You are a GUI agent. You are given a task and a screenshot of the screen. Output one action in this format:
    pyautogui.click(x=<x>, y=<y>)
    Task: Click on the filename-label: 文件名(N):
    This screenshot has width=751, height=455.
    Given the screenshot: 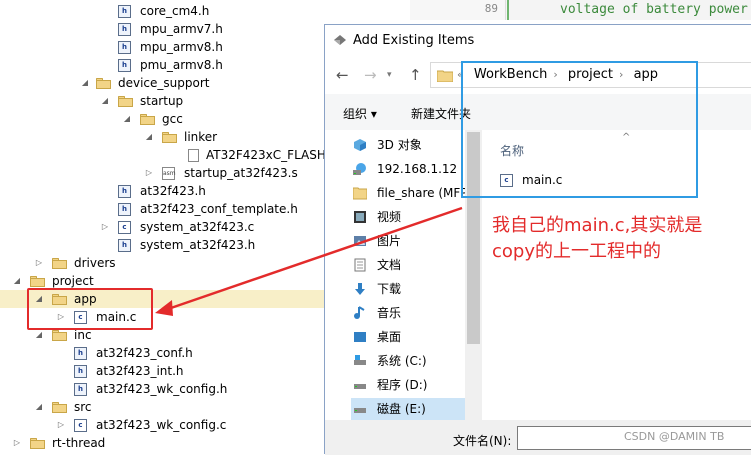 What is the action you would take?
    pyautogui.click(x=482, y=441)
    